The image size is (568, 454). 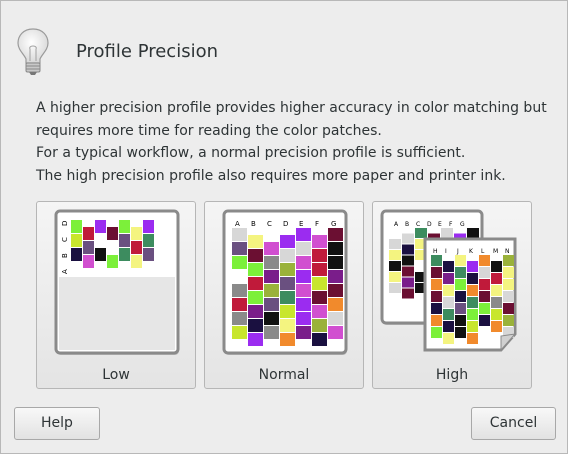 I want to click on chart-letter: J, so click(x=457, y=251).